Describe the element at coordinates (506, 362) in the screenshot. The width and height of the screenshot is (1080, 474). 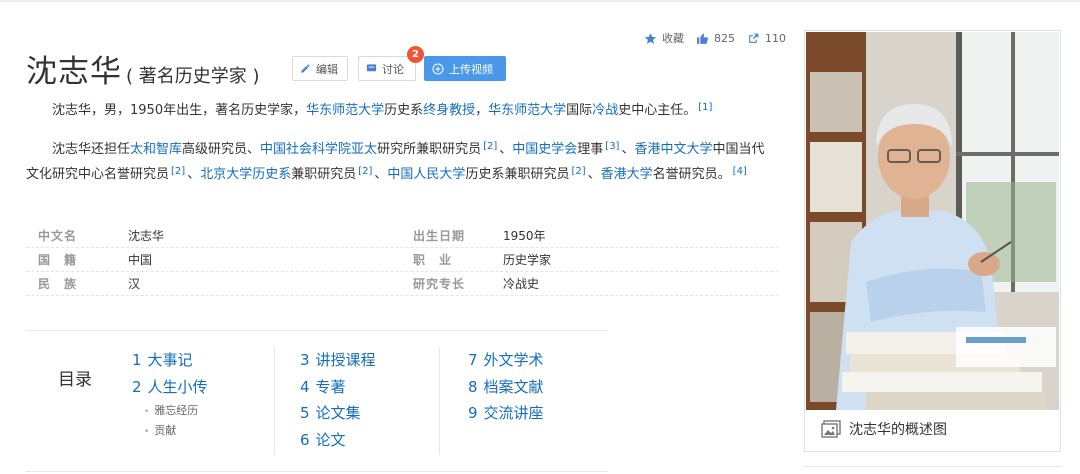
I see `toc-item-foreign-scholarship: 7 外文学术` at that location.